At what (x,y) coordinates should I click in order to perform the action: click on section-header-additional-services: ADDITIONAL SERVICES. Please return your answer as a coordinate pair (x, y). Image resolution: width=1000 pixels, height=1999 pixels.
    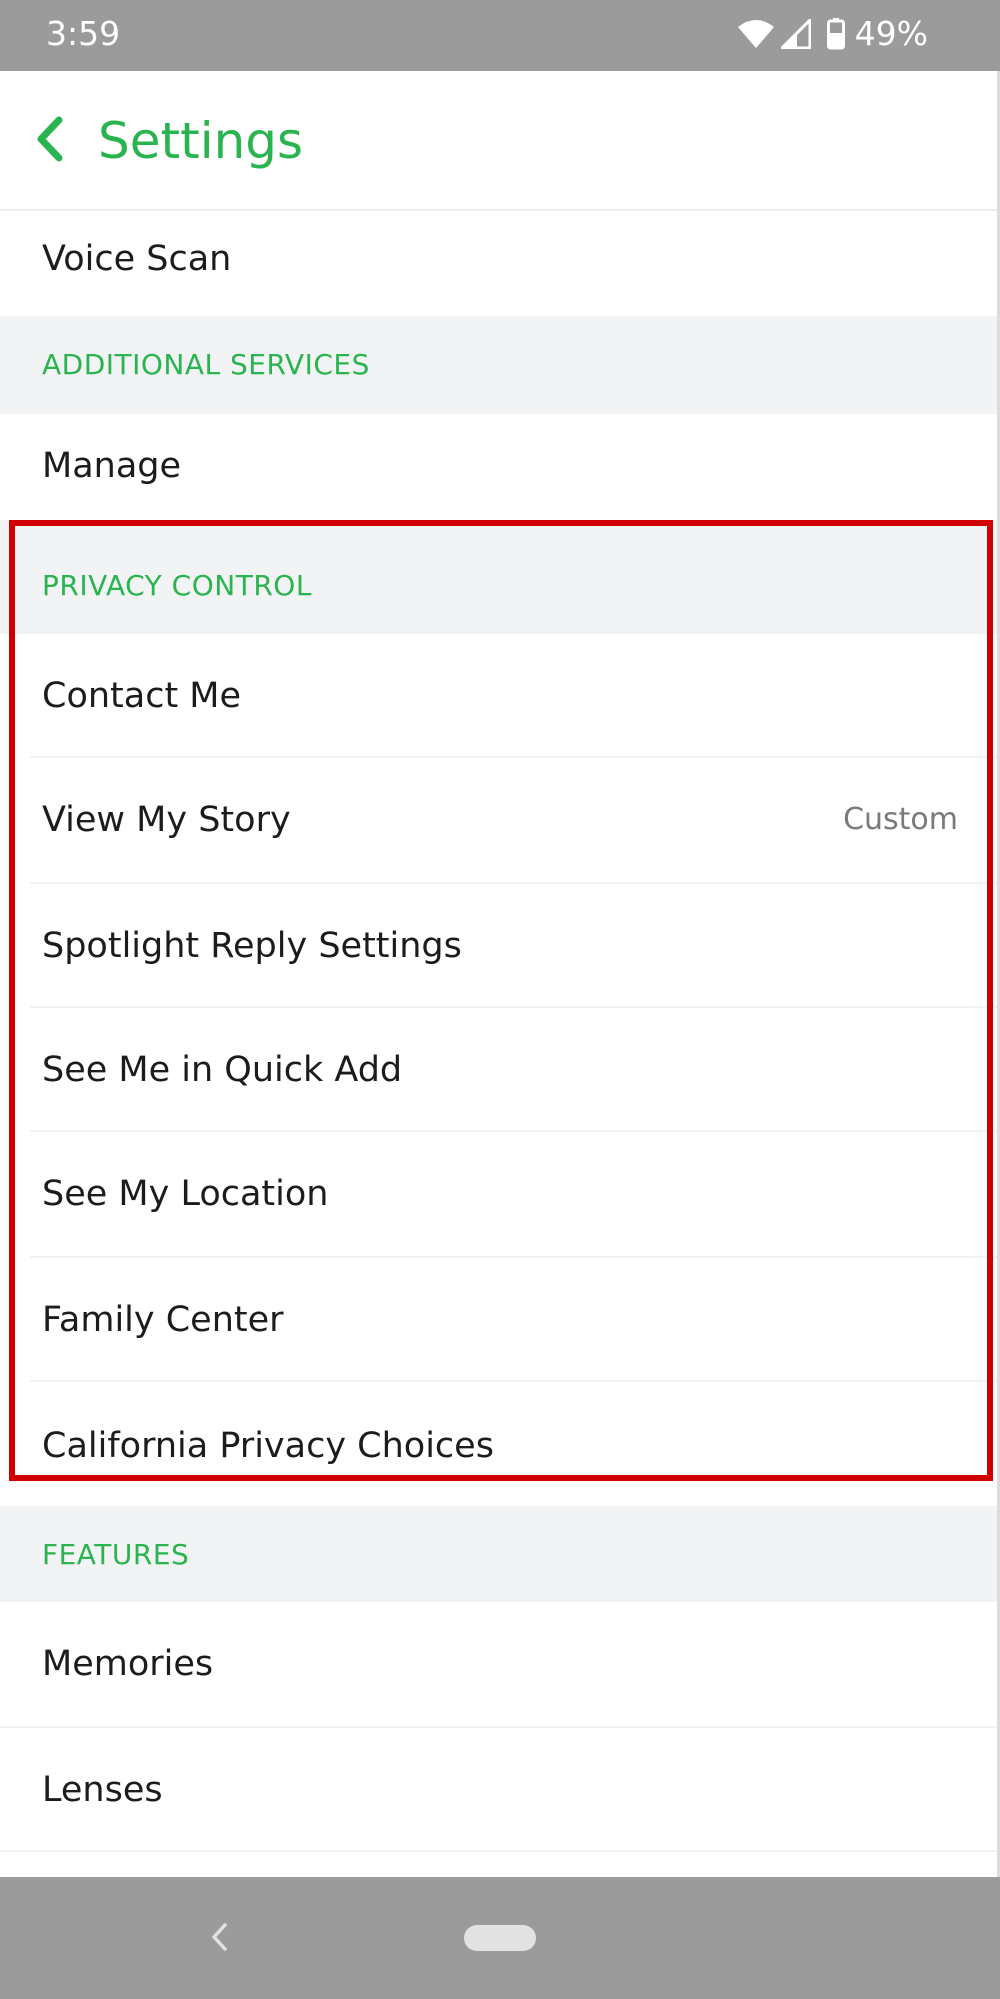
    Looking at the image, I should click on (500, 365).